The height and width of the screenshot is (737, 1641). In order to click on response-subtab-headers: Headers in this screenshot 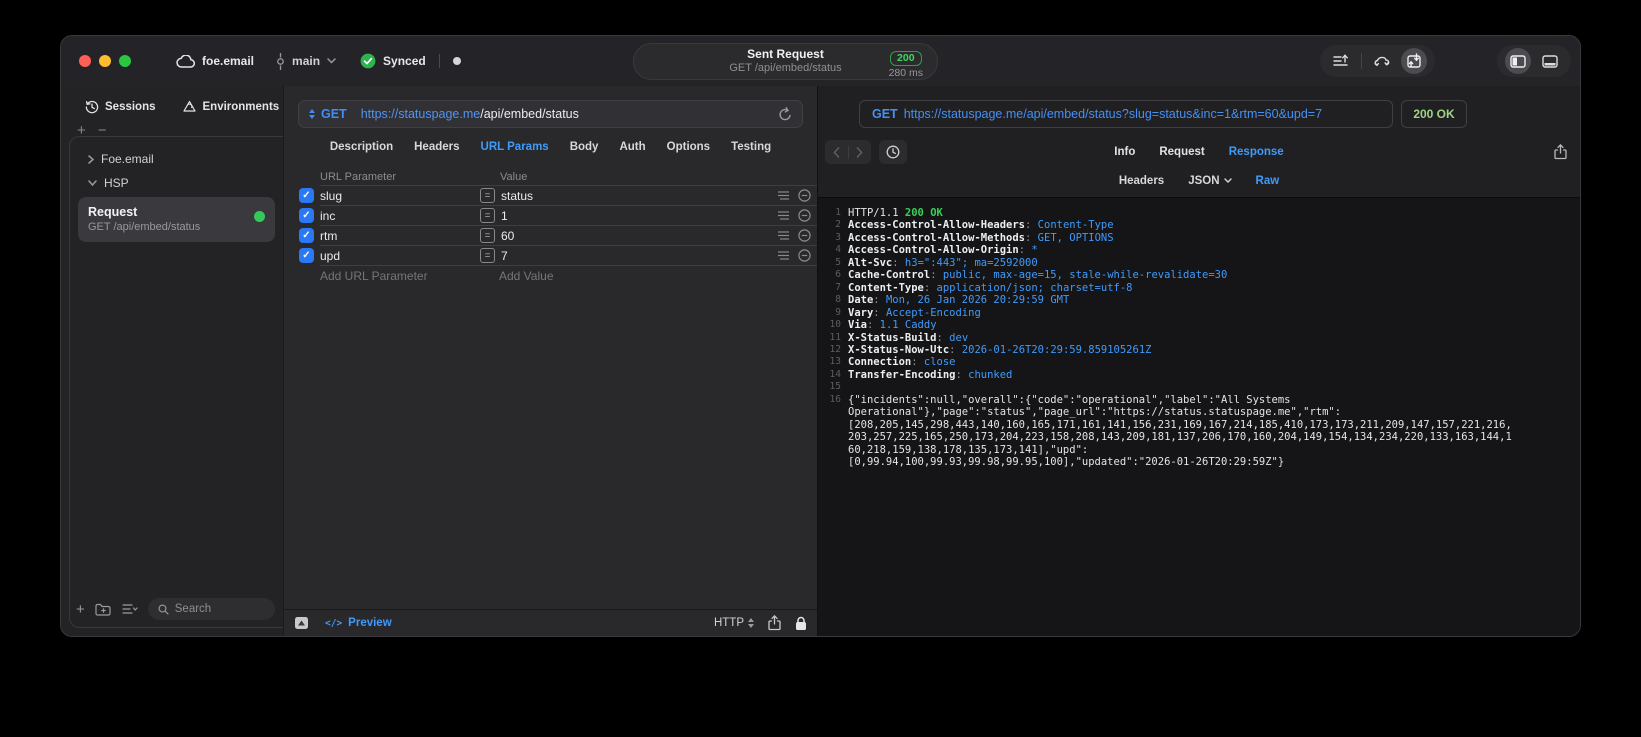, I will do `click(1141, 181)`.